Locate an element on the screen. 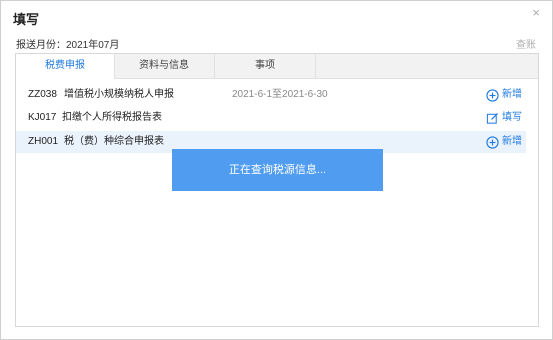 The width and height of the screenshot is (553, 340). dialog-title: 填写 is located at coordinates (26, 19).